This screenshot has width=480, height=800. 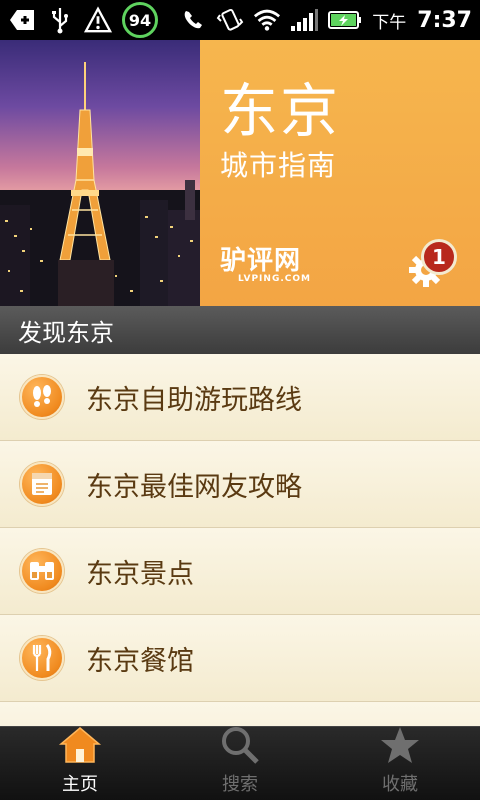 I want to click on lvping-logo: 驴评网 LVPING.COM, so click(x=265, y=266).